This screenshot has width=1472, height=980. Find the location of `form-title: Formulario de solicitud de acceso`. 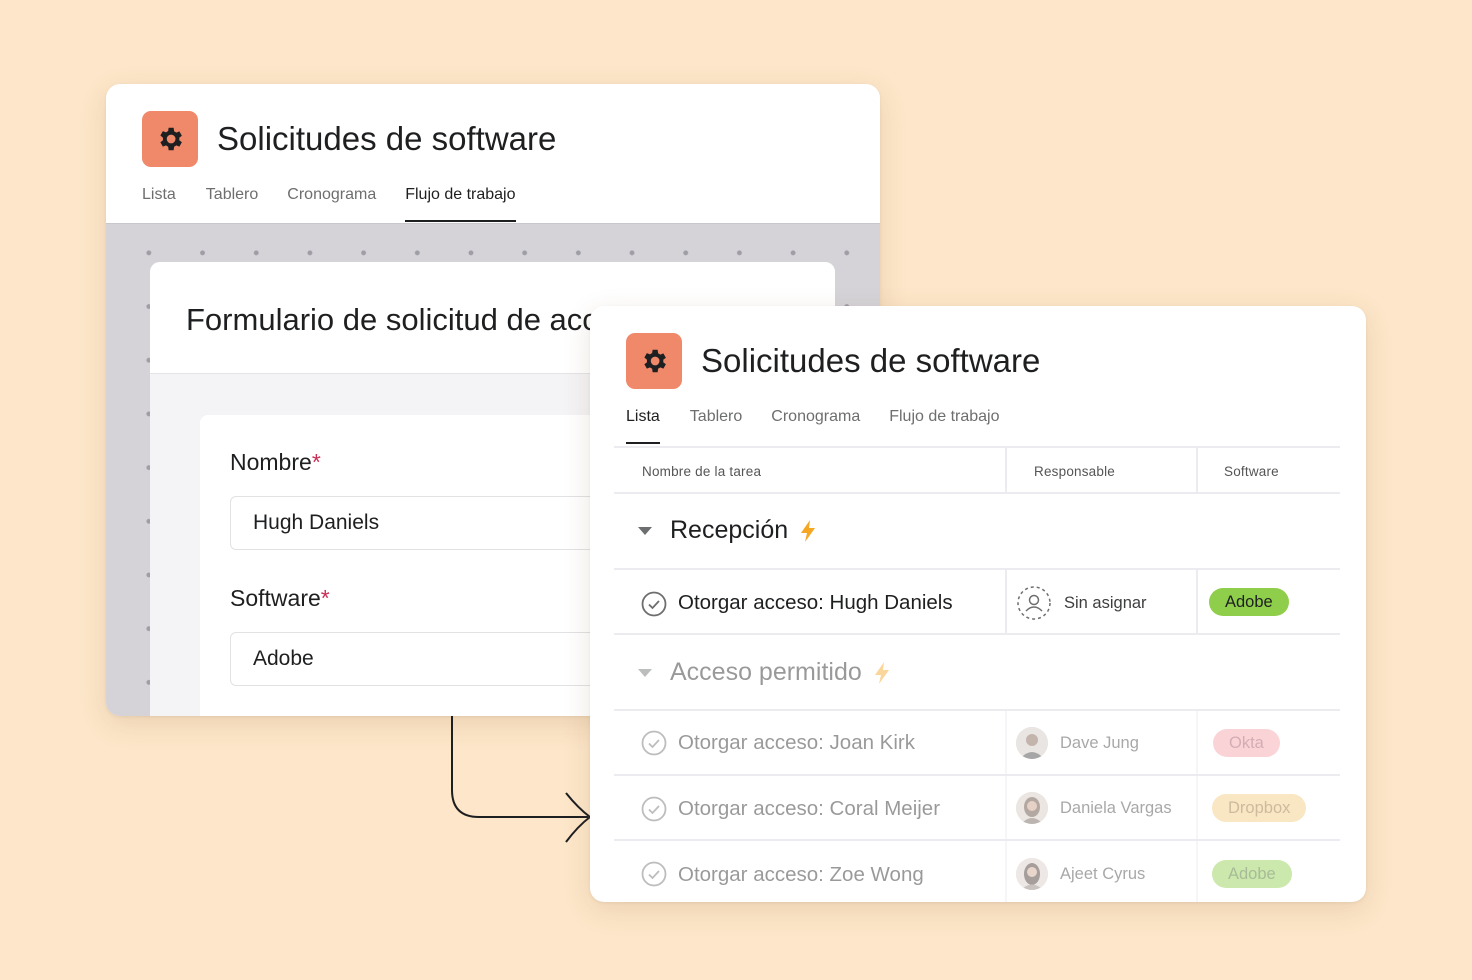

form-title: Formulario de solicitud de acceso is located at coordinates (417, 319).